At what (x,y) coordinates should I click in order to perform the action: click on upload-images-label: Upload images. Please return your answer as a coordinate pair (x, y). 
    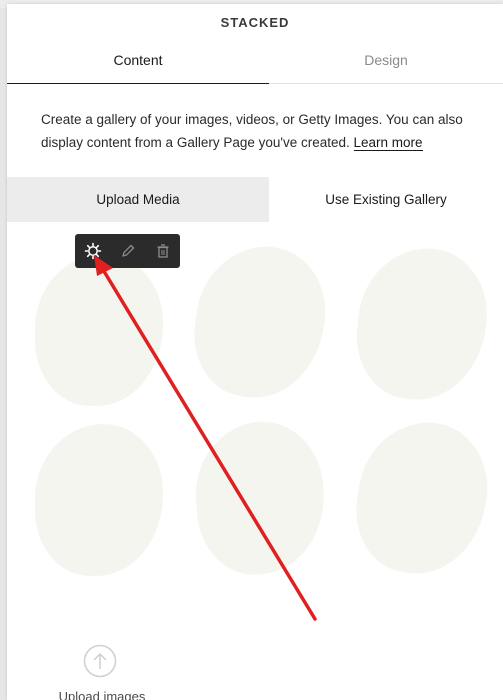
    Looking at the image, I should click on (102, 694).